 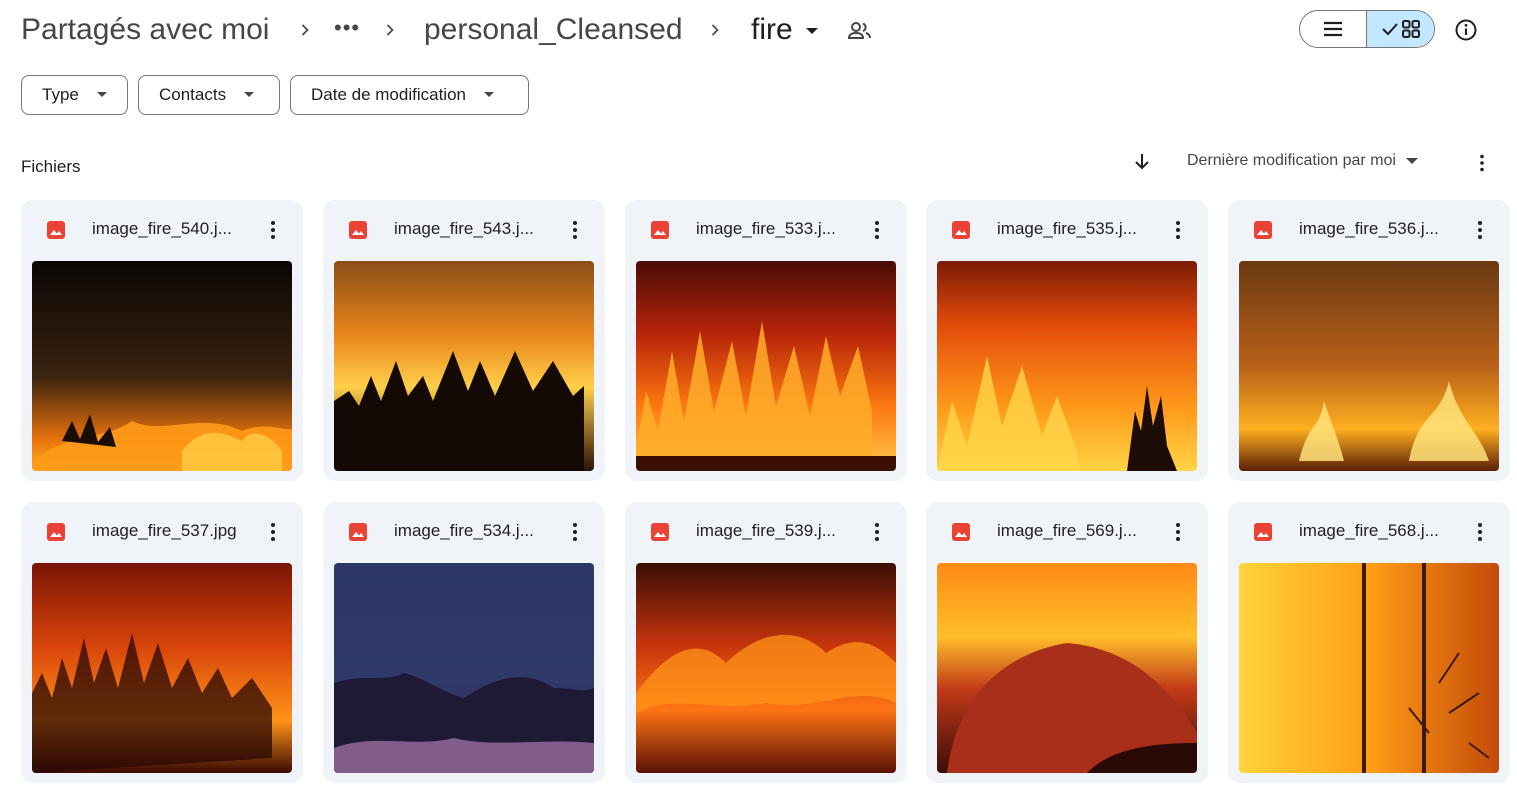 I want to click on filter-label: Date de modification, so click(x=388, y=94).